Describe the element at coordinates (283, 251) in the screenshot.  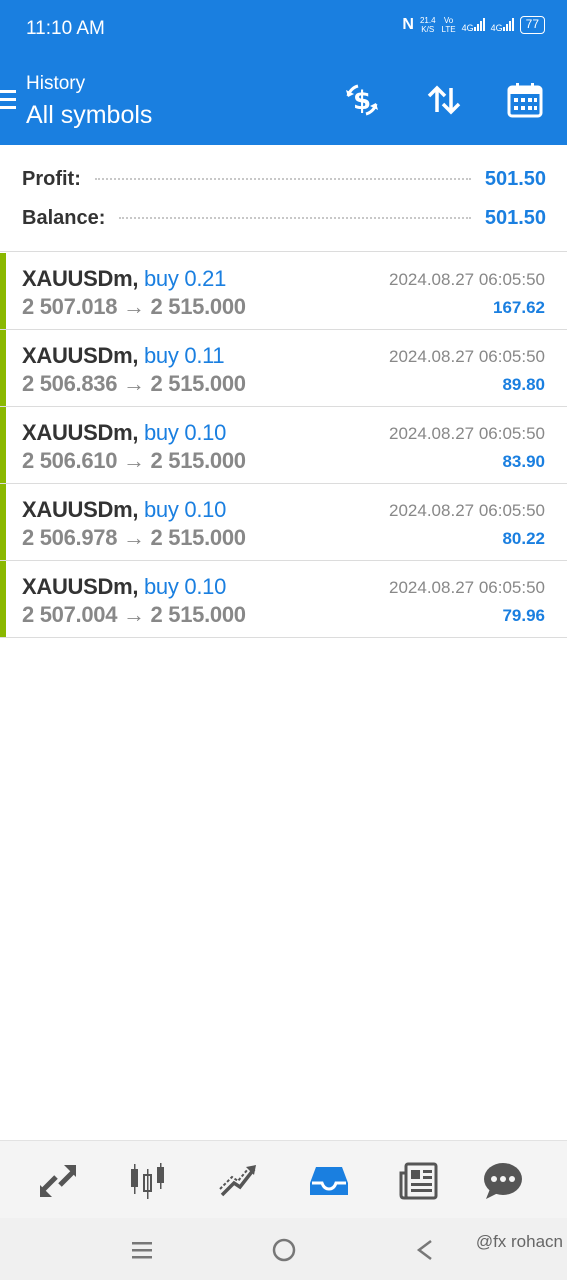
I see `divider` at that location.